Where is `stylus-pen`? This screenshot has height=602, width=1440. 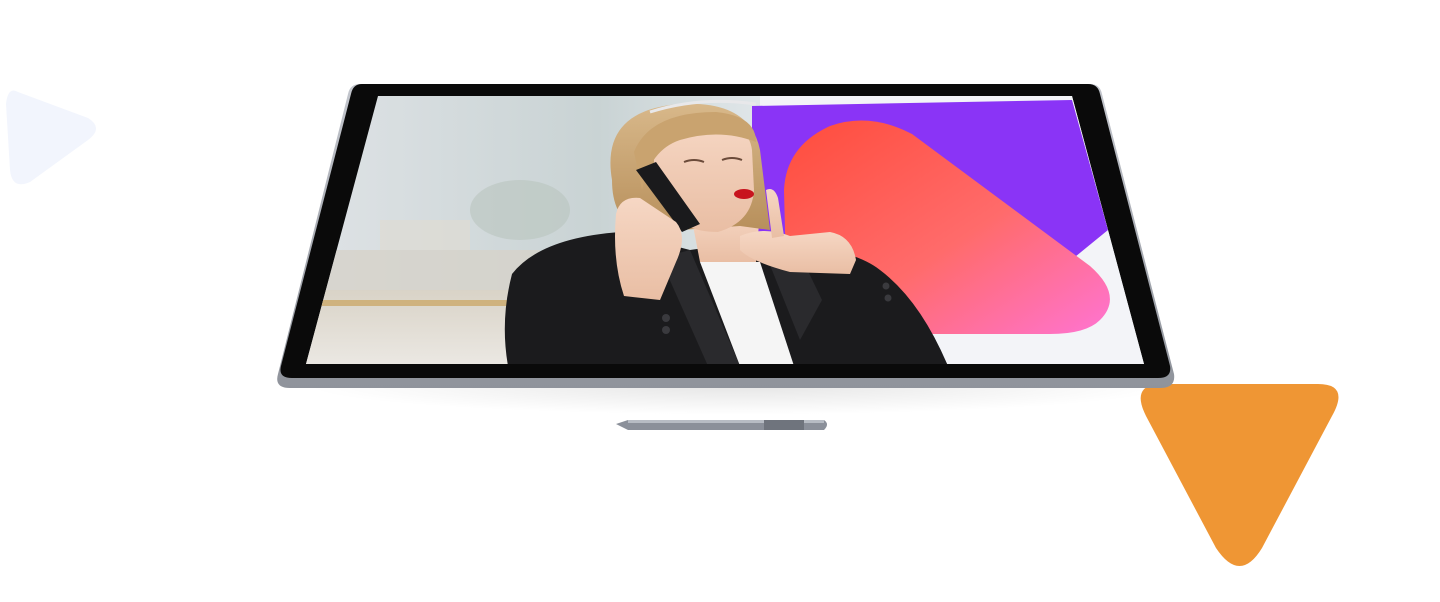 stylus-pen is located at coordinates (721, 425).